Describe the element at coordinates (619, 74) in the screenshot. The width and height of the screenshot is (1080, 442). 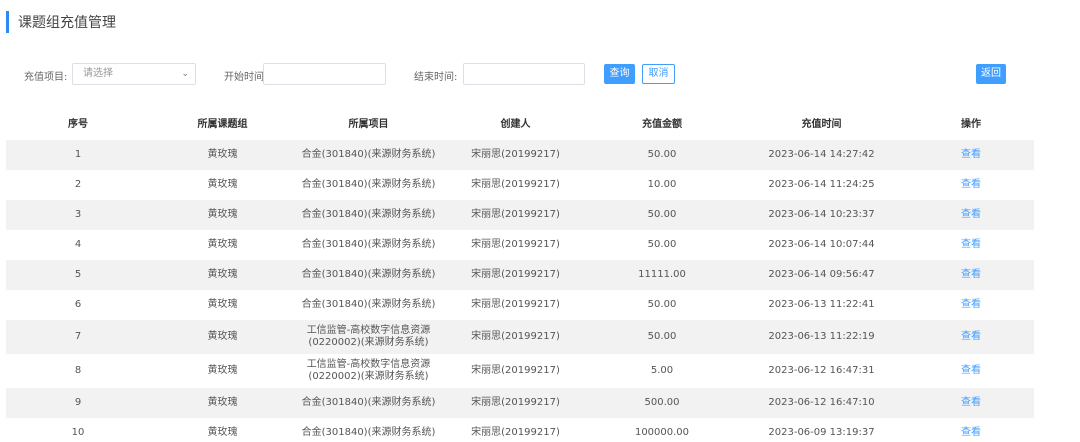
I see `search-button: 查询` at that location.